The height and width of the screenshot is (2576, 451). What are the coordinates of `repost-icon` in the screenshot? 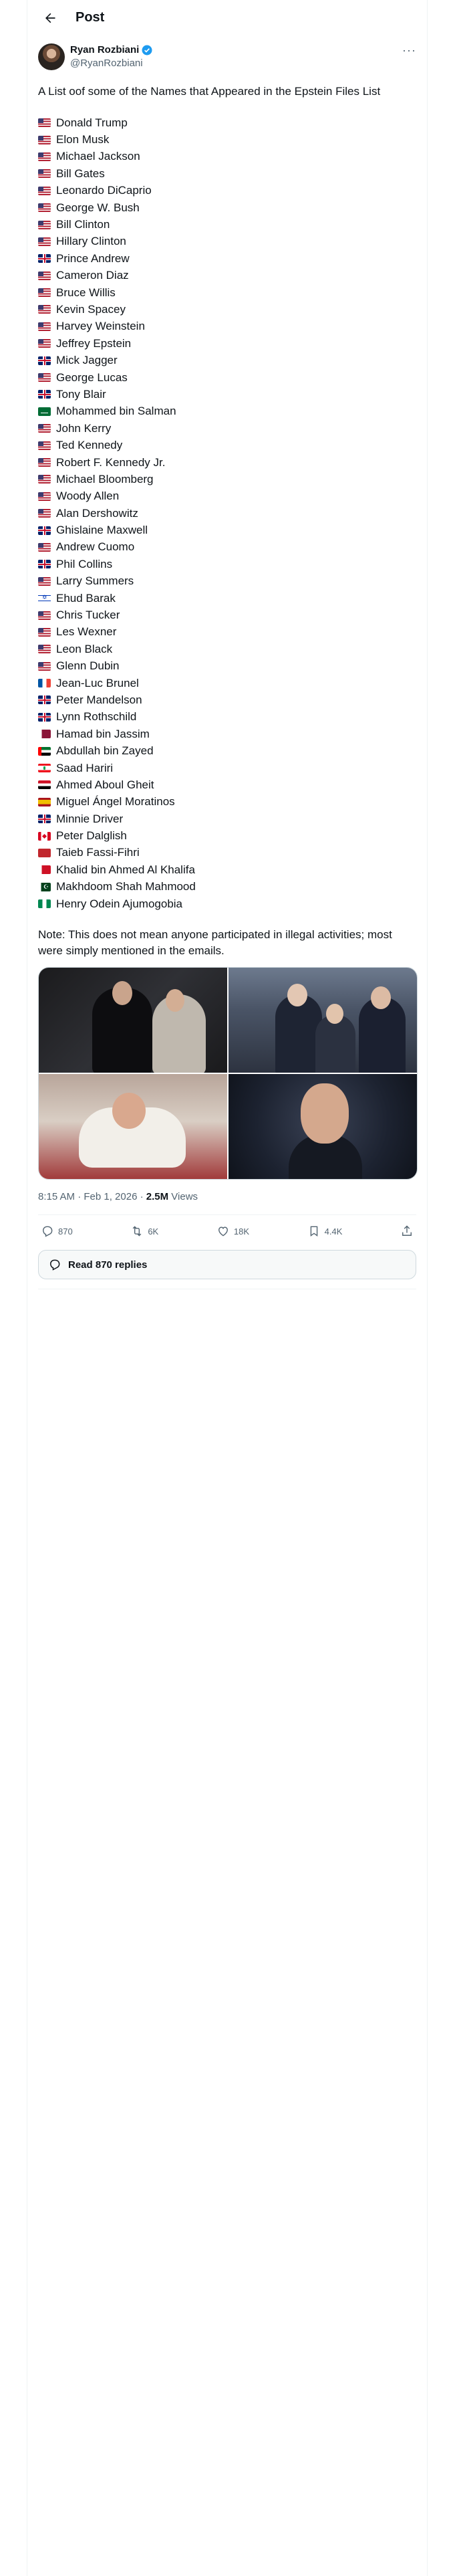 It's located at (137, 1231).